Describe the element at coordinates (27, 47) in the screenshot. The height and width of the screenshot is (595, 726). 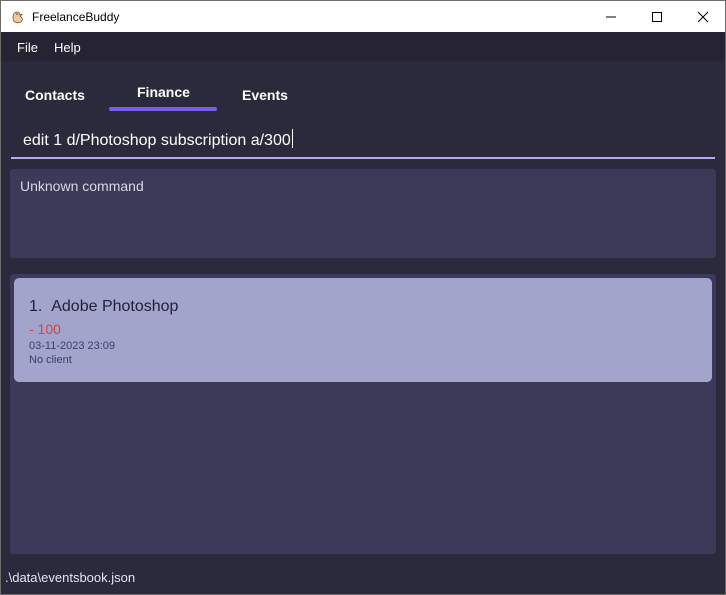
I see `menu-file: File` at that location.